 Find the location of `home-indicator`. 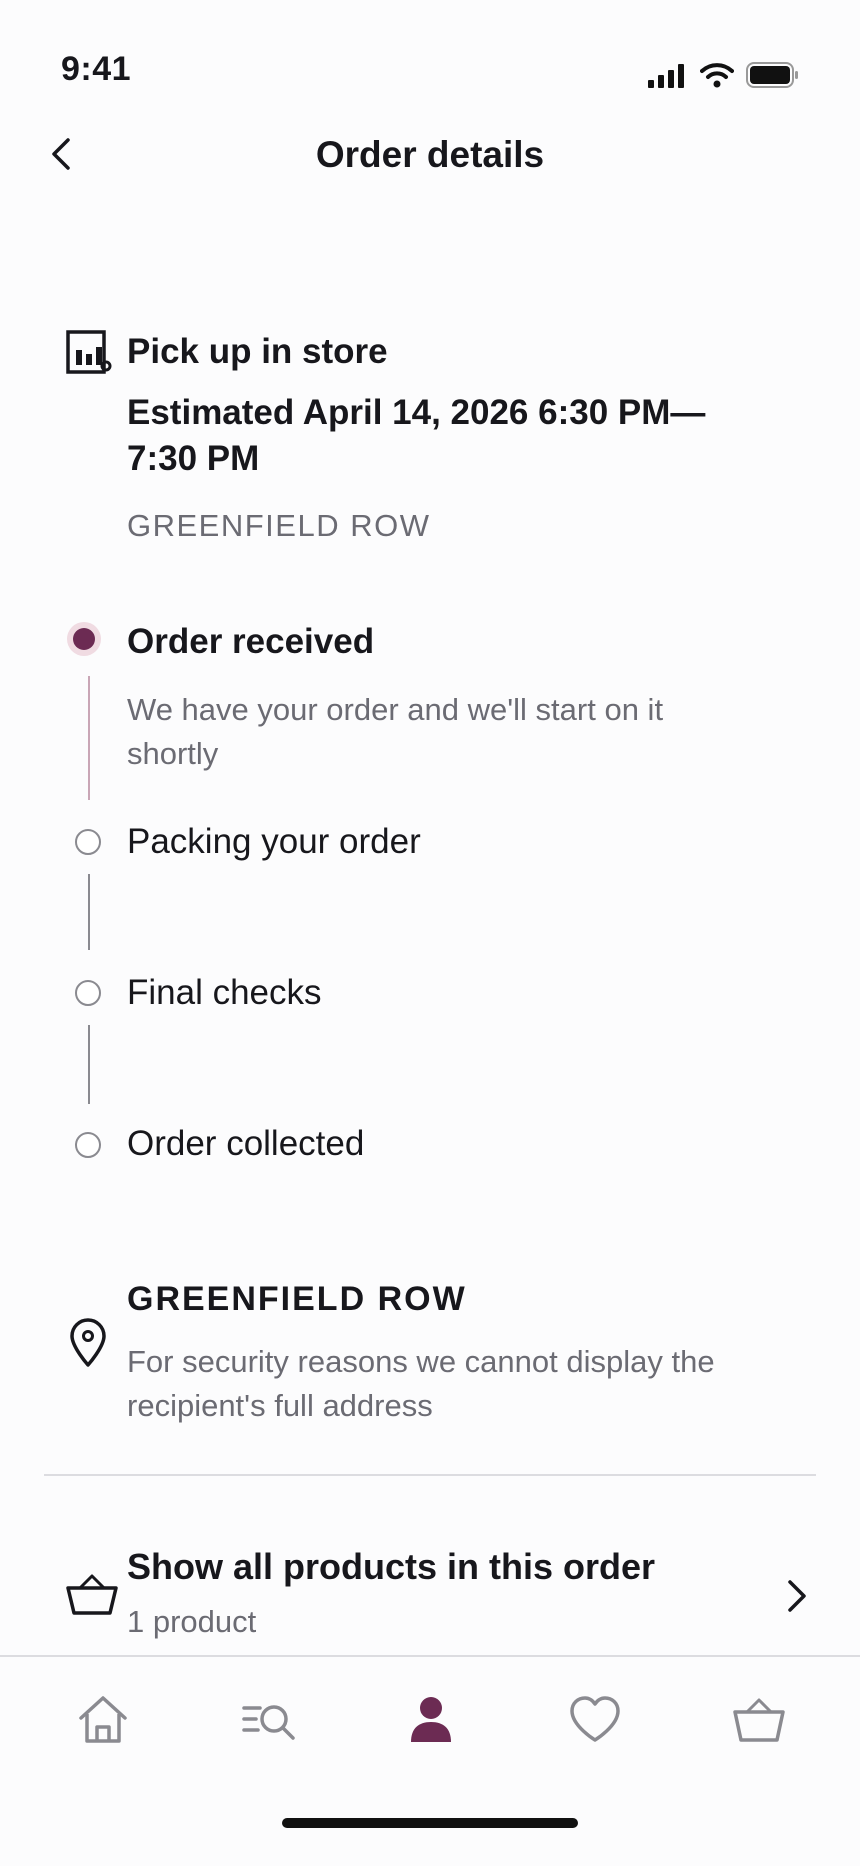

home-indicator is located at coordinates (430, 1823).